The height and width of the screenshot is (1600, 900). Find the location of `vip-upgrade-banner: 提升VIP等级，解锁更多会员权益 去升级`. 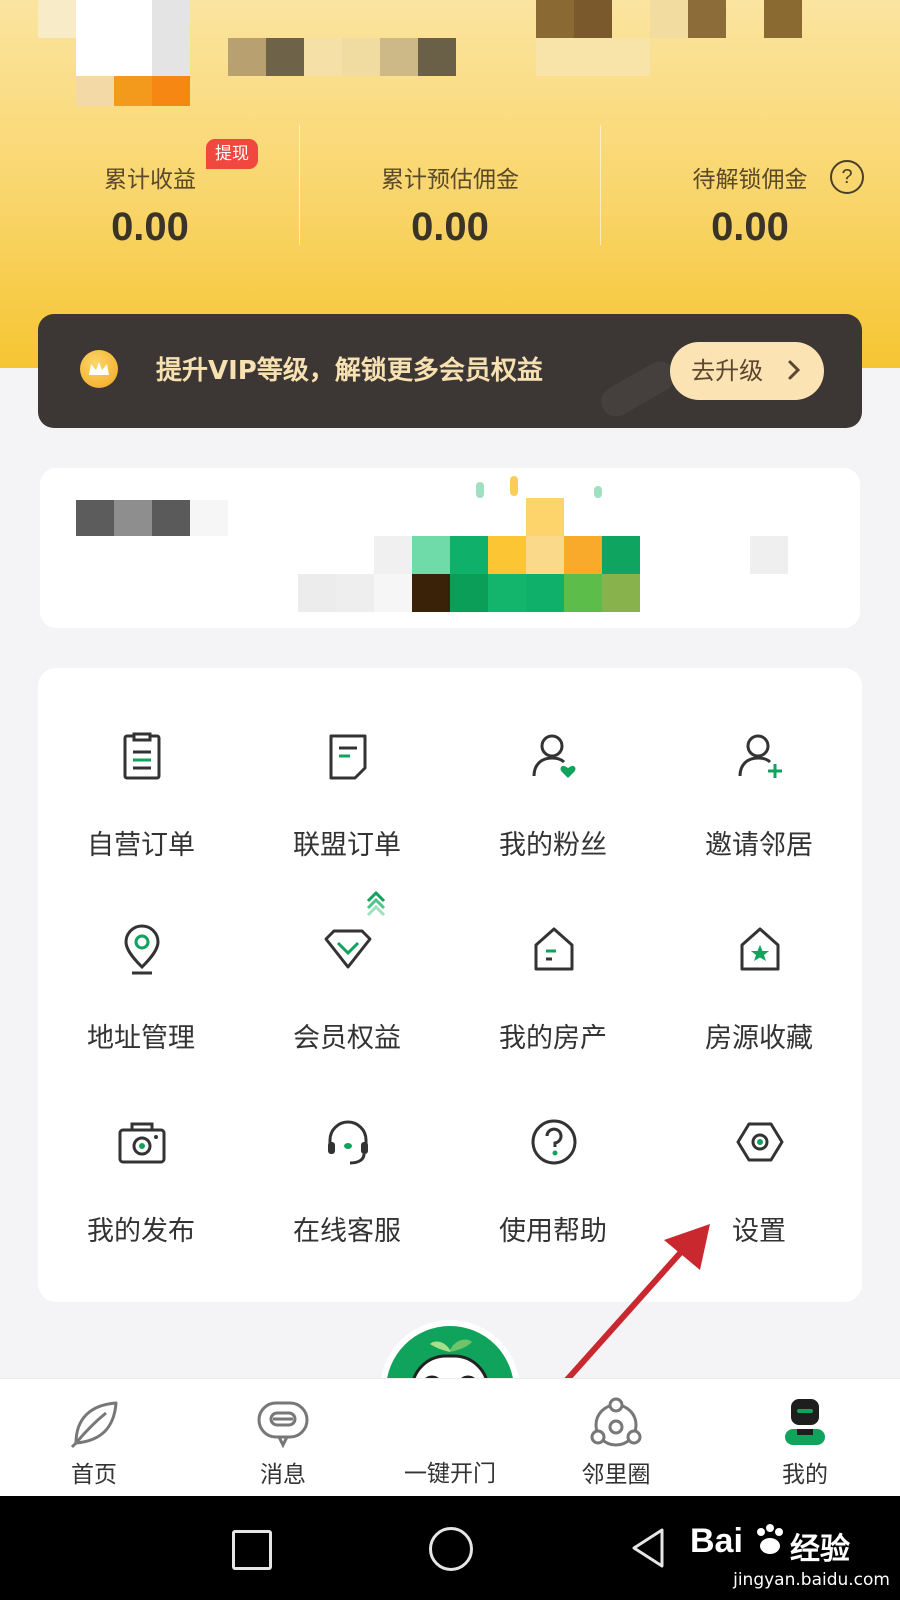

vip-upgrade-banner: 提升VIP等级，解锁更多会员权益 去升级 is located at coordinates (450, 371).